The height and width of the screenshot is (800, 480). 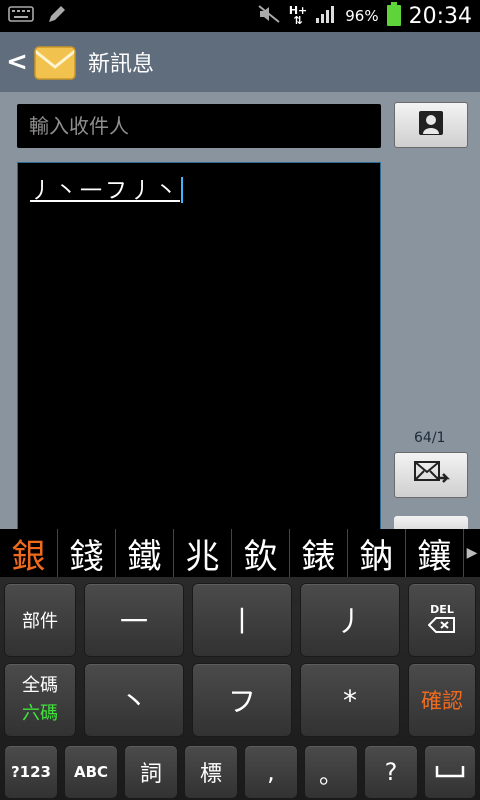 I want to click on candidate-item: 欽, so click(x=261, y=553).